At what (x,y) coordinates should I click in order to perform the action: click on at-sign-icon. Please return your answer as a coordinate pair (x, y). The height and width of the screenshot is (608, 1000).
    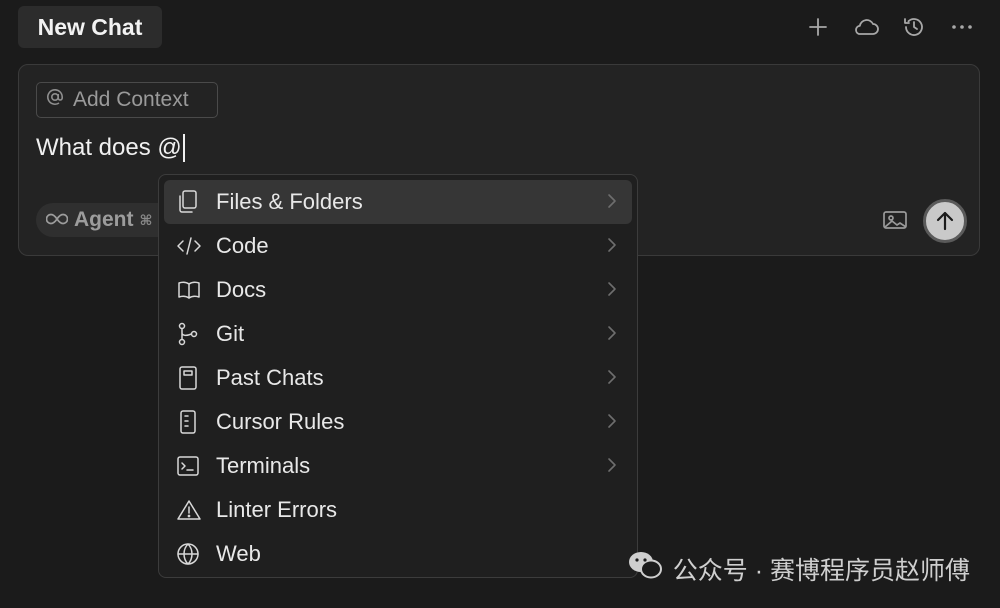
    Looking at the image, I should click on (55, 100).